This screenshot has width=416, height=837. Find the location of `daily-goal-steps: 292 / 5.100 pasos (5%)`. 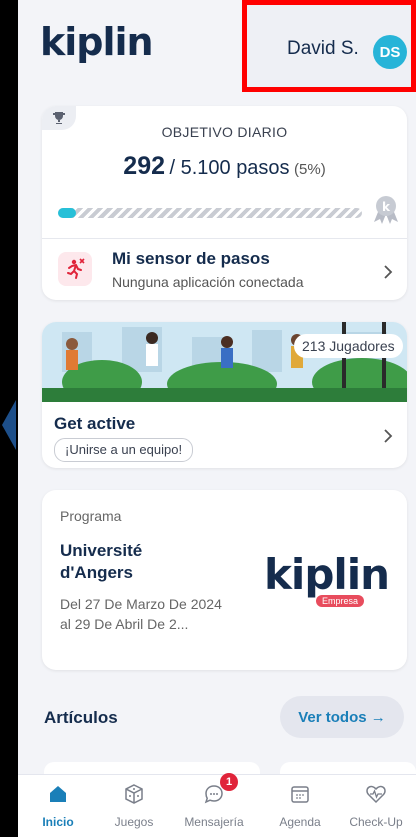

daily-goal-steps: 292 / 5.100 pasos (5%) is located at coordinates (224, 166).